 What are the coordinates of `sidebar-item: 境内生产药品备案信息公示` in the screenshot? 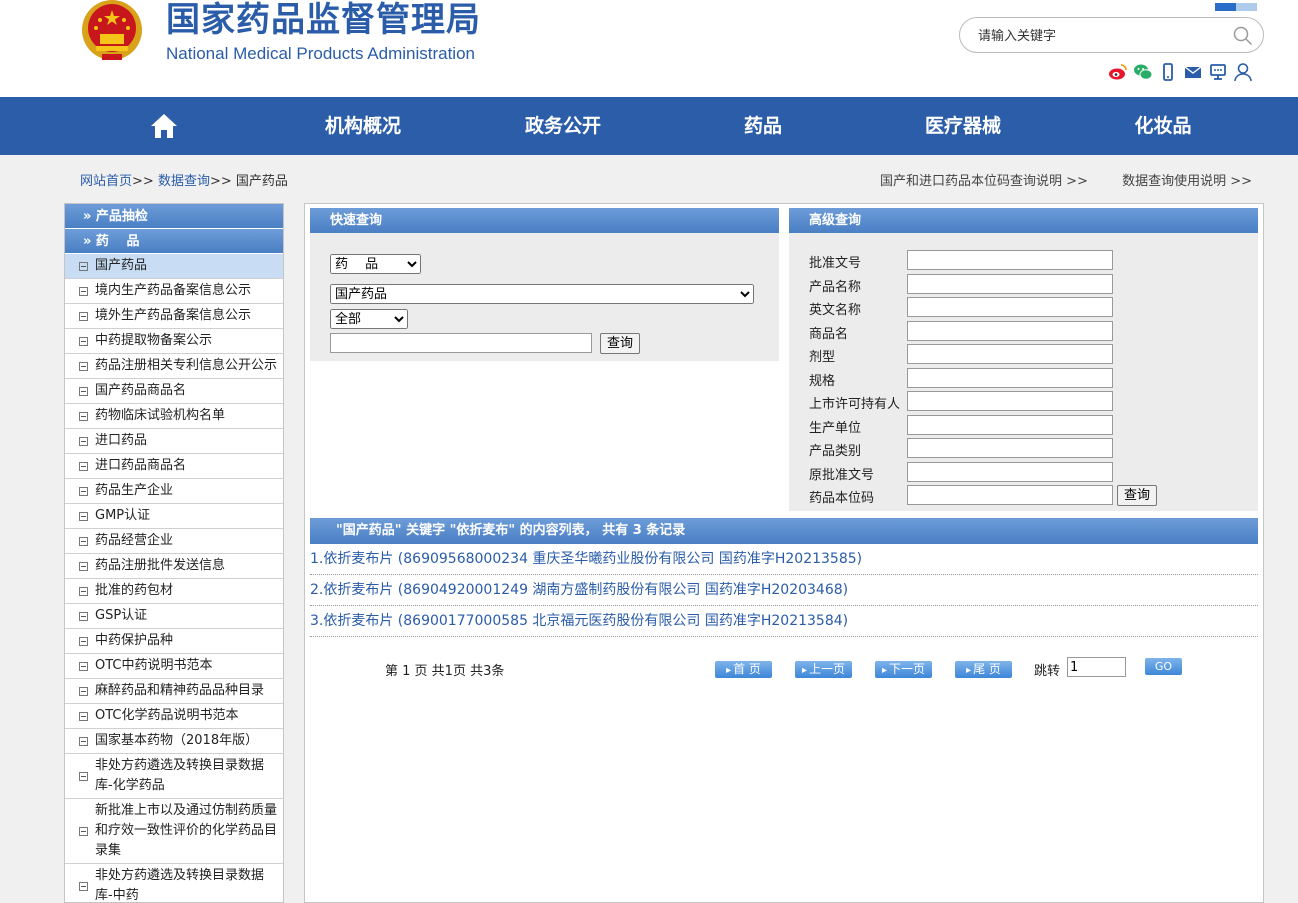 It's located at (174, 291).